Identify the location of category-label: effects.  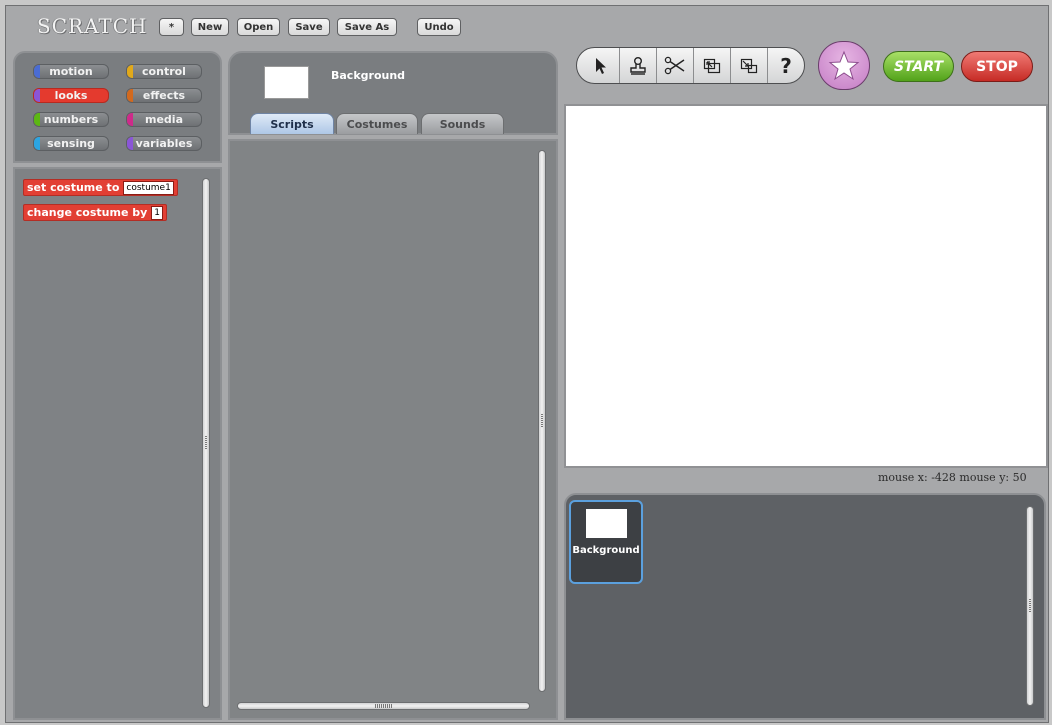
(164, 95).